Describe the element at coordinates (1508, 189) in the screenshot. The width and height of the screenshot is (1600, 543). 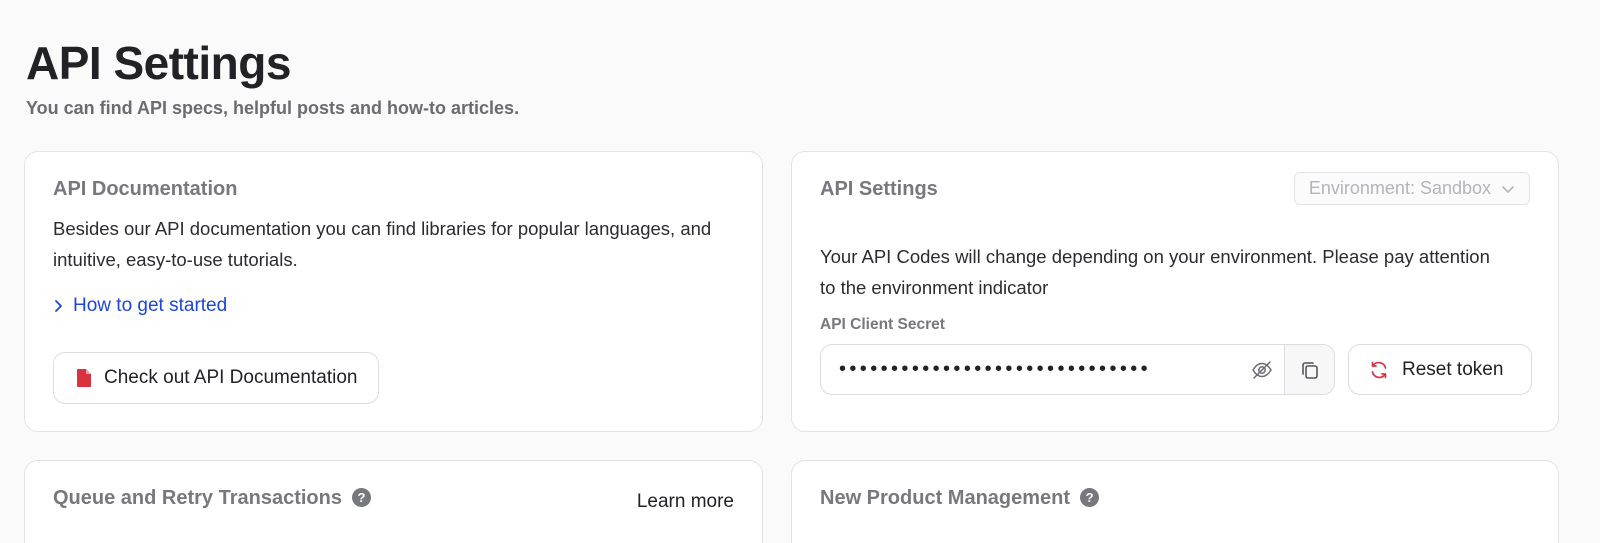
I see `chevron-down-icon` at that location.